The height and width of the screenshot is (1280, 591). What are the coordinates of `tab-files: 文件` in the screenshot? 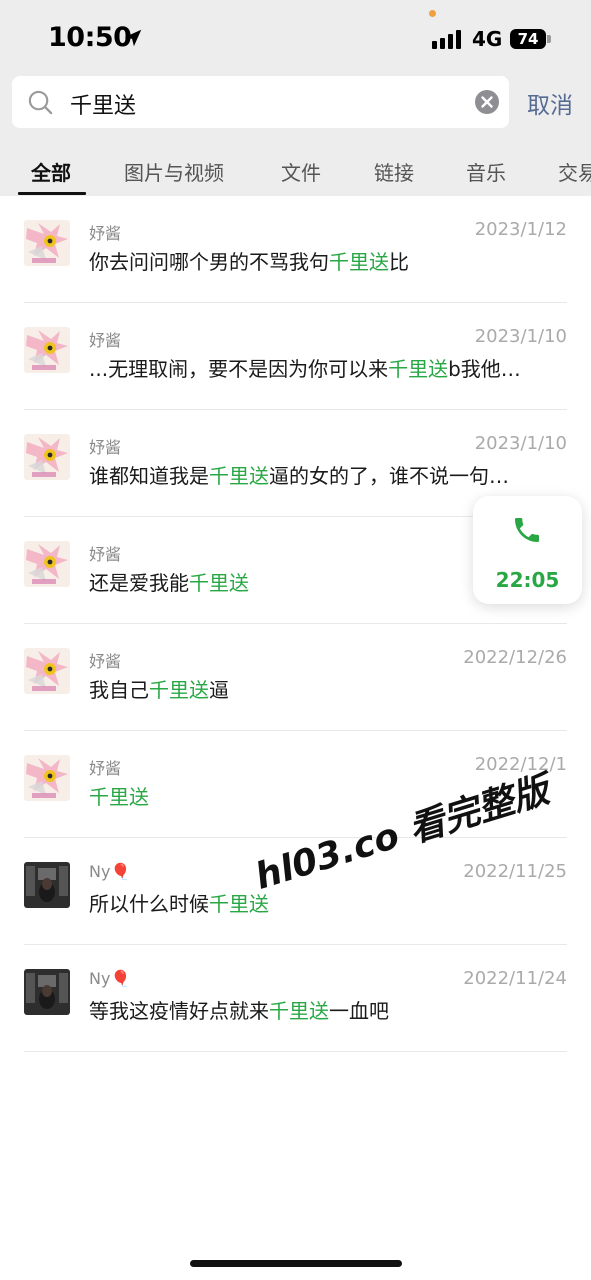 It's located at (301, 171).